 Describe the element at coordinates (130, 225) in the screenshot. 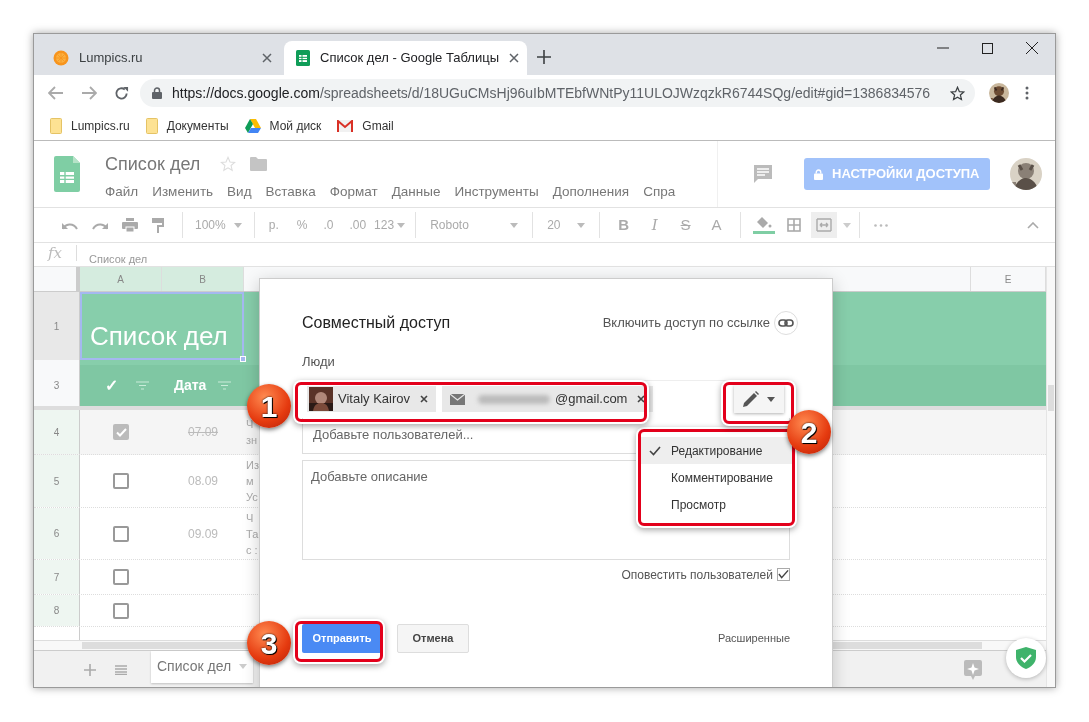

I see `print-icon` at that location.